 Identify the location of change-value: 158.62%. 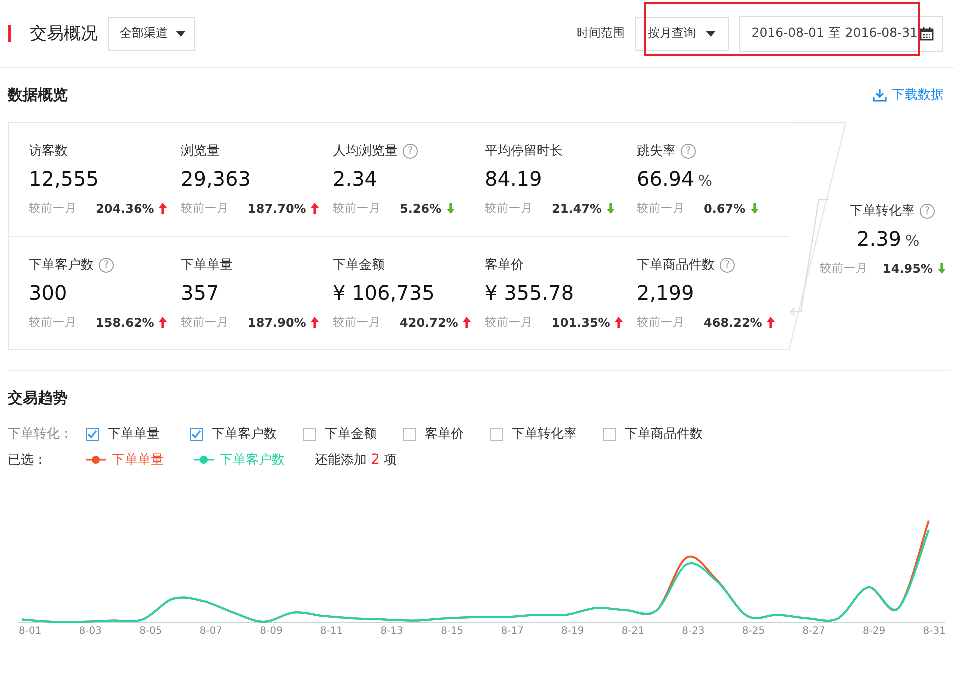
(125, 323).